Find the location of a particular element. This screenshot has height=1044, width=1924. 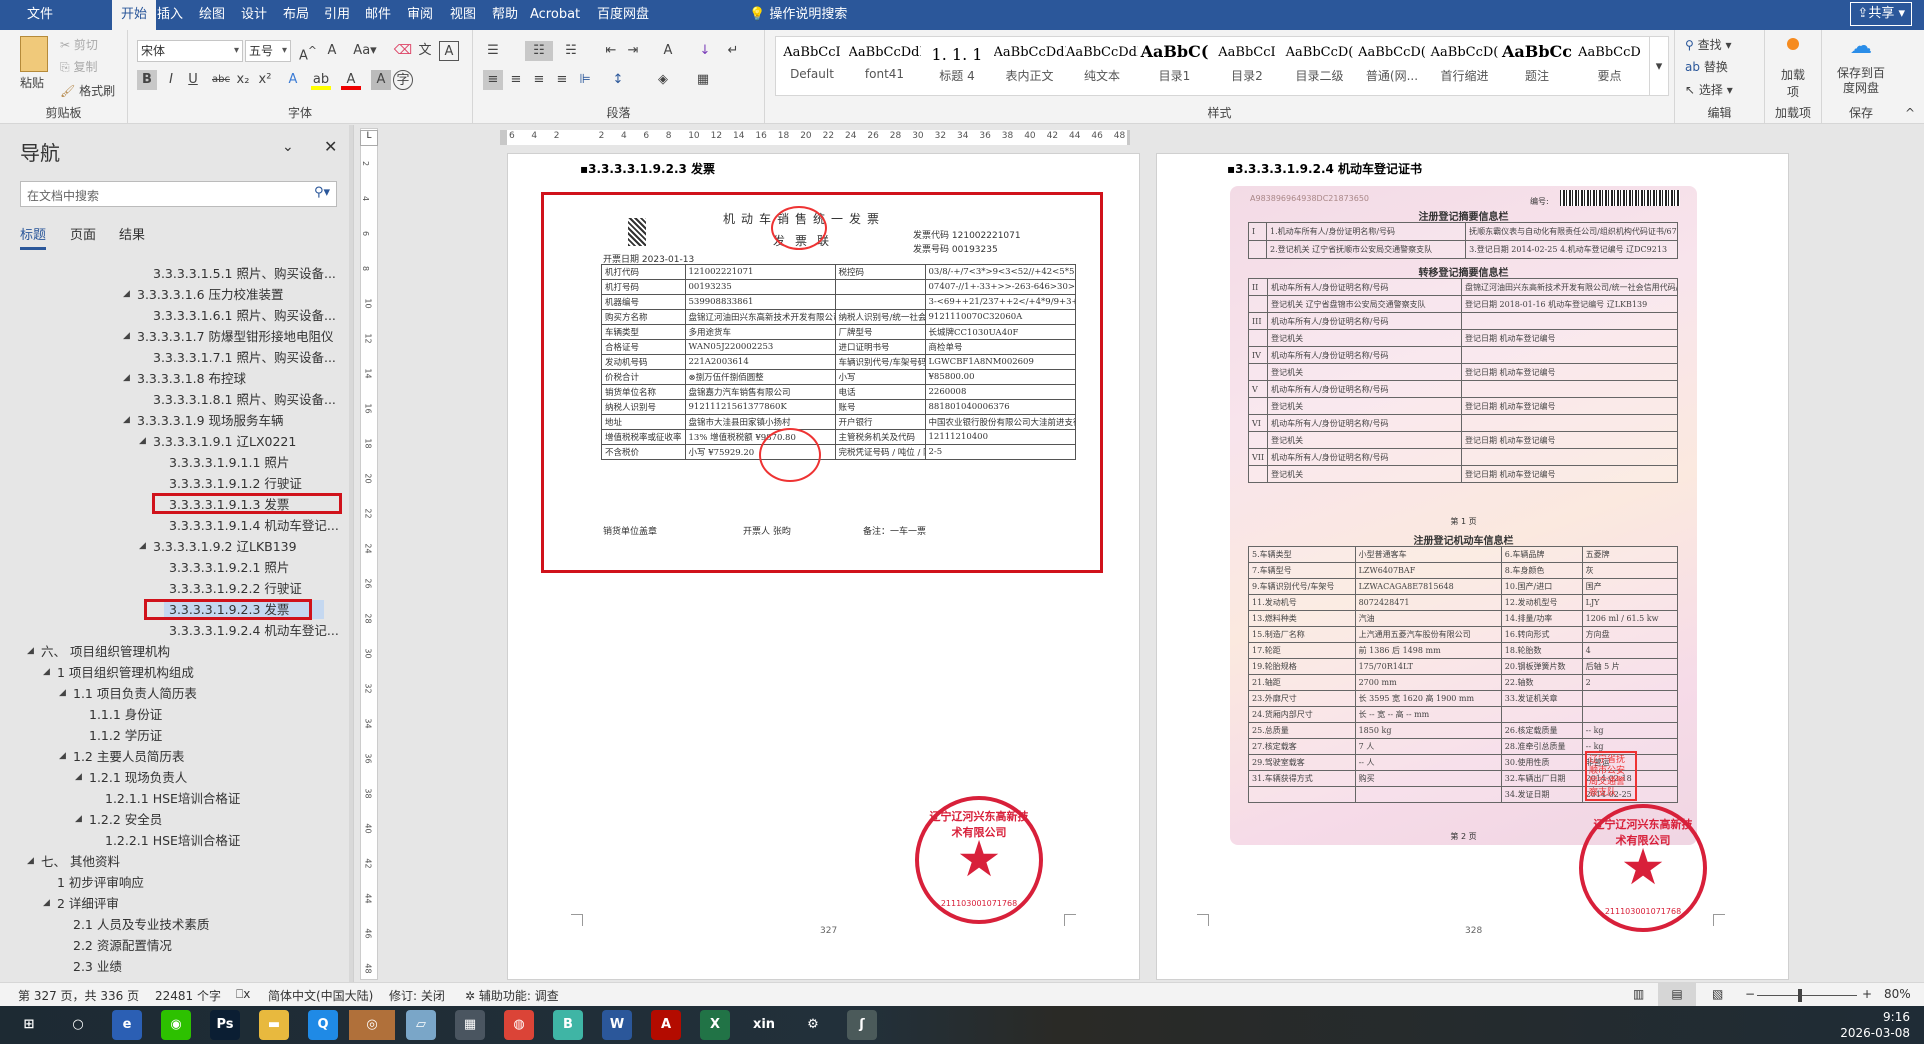

taskbar-chrome-icon: ◍ is located at coordinates (519, 1025).